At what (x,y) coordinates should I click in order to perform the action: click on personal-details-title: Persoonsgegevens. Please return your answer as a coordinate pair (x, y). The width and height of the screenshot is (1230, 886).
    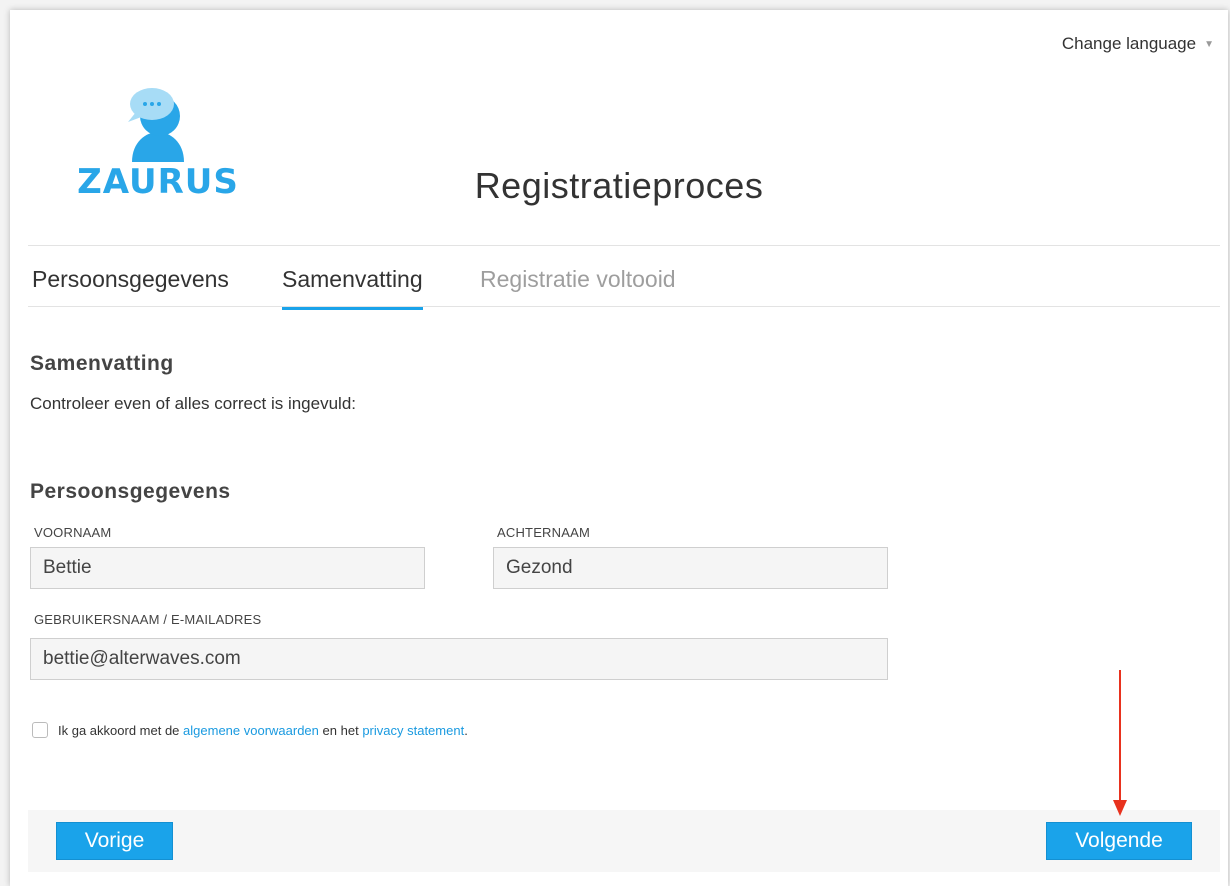
    Looking at the image, I should click on (130, 491).